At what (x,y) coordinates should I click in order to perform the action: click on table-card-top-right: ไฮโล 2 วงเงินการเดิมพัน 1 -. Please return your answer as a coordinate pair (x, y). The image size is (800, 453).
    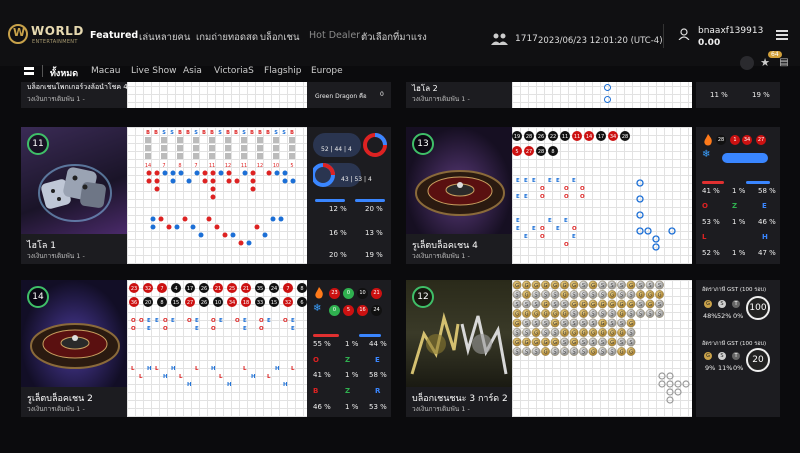
    Looking at the image, I should click on (549, 95).